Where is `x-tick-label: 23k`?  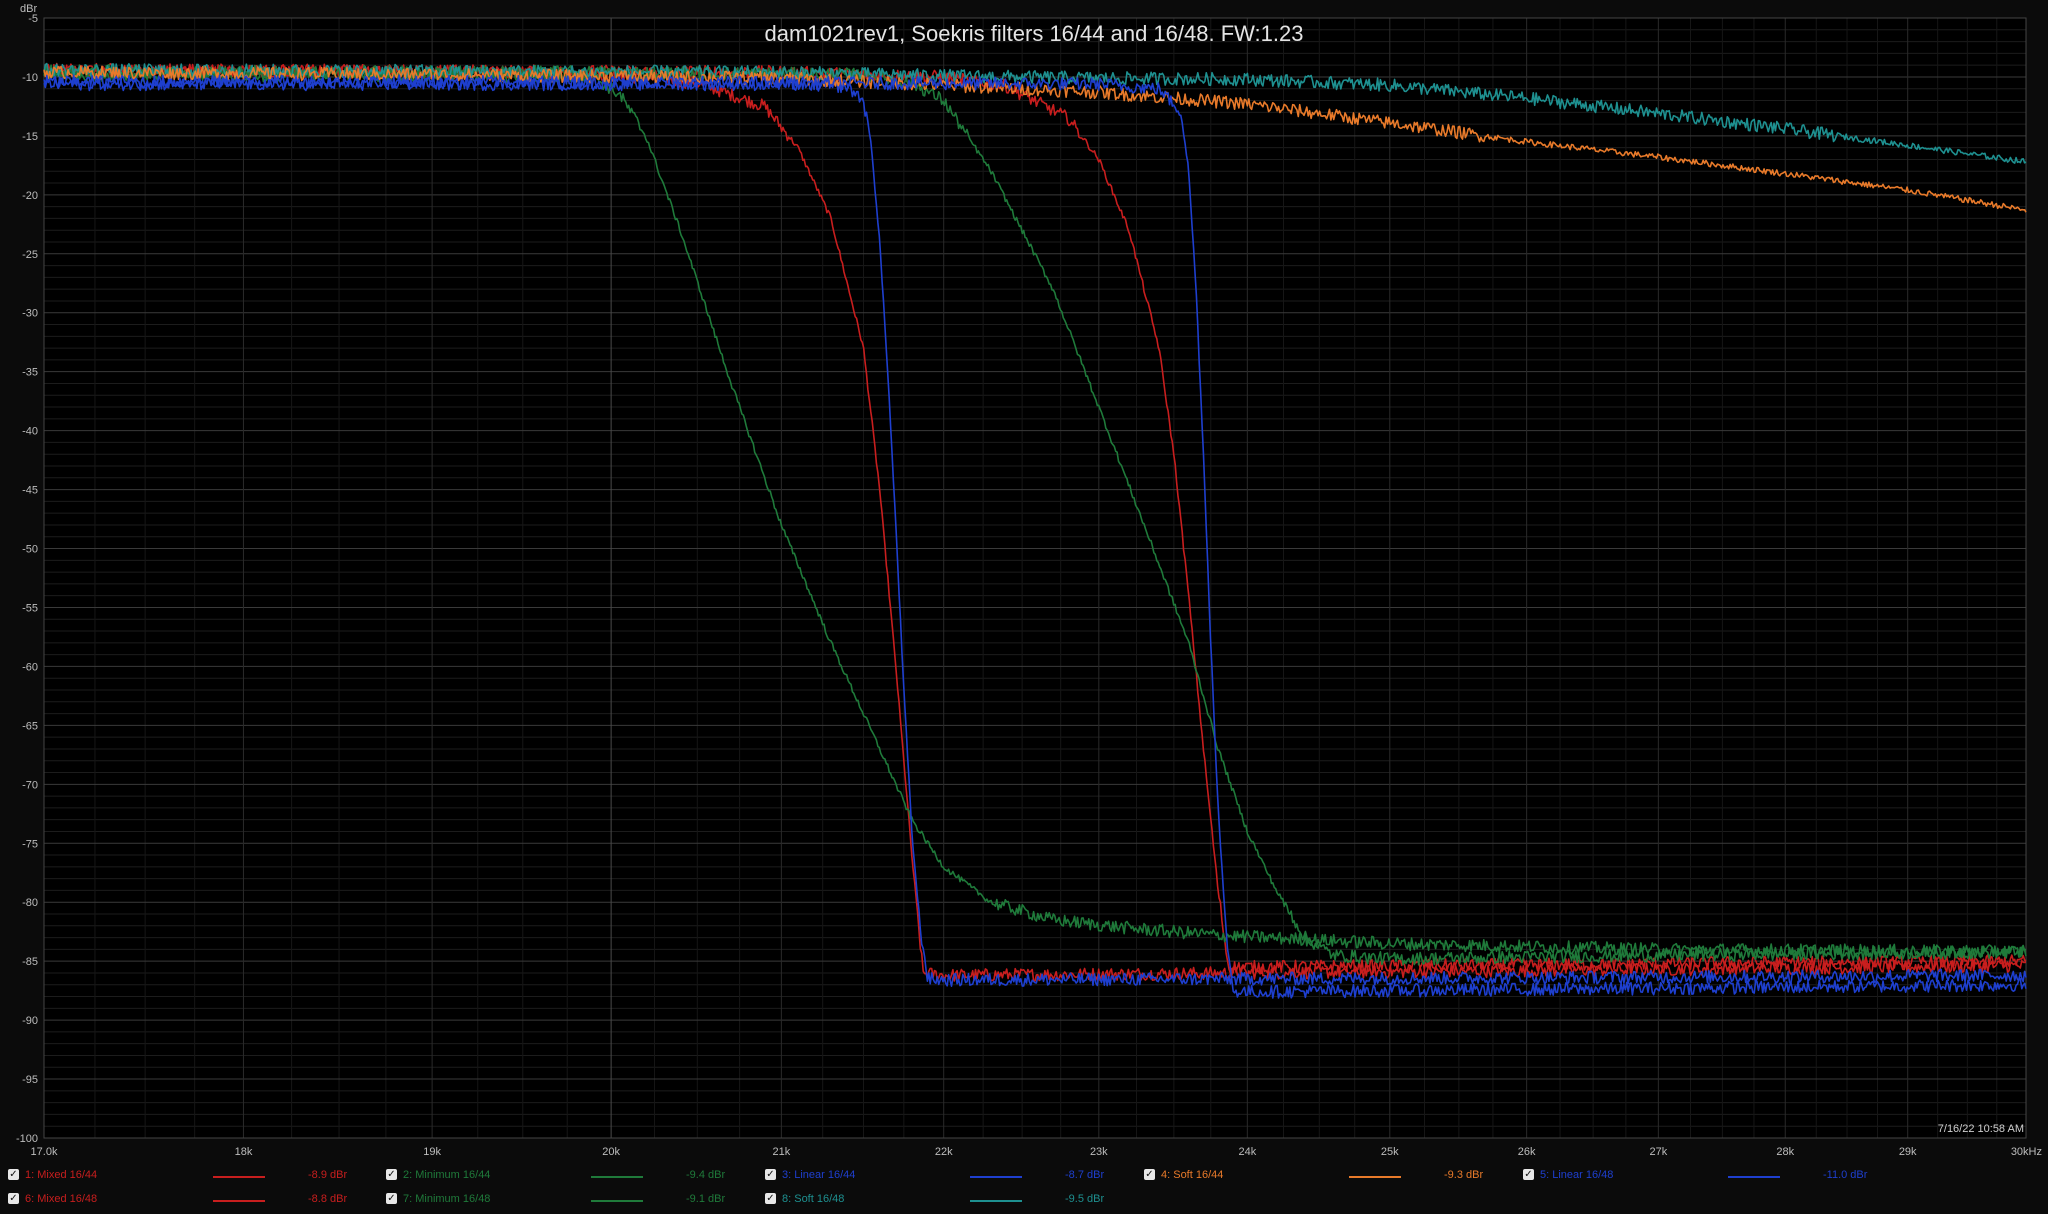 x-tick-label: 23k is located at coordinates (1099, 1152).